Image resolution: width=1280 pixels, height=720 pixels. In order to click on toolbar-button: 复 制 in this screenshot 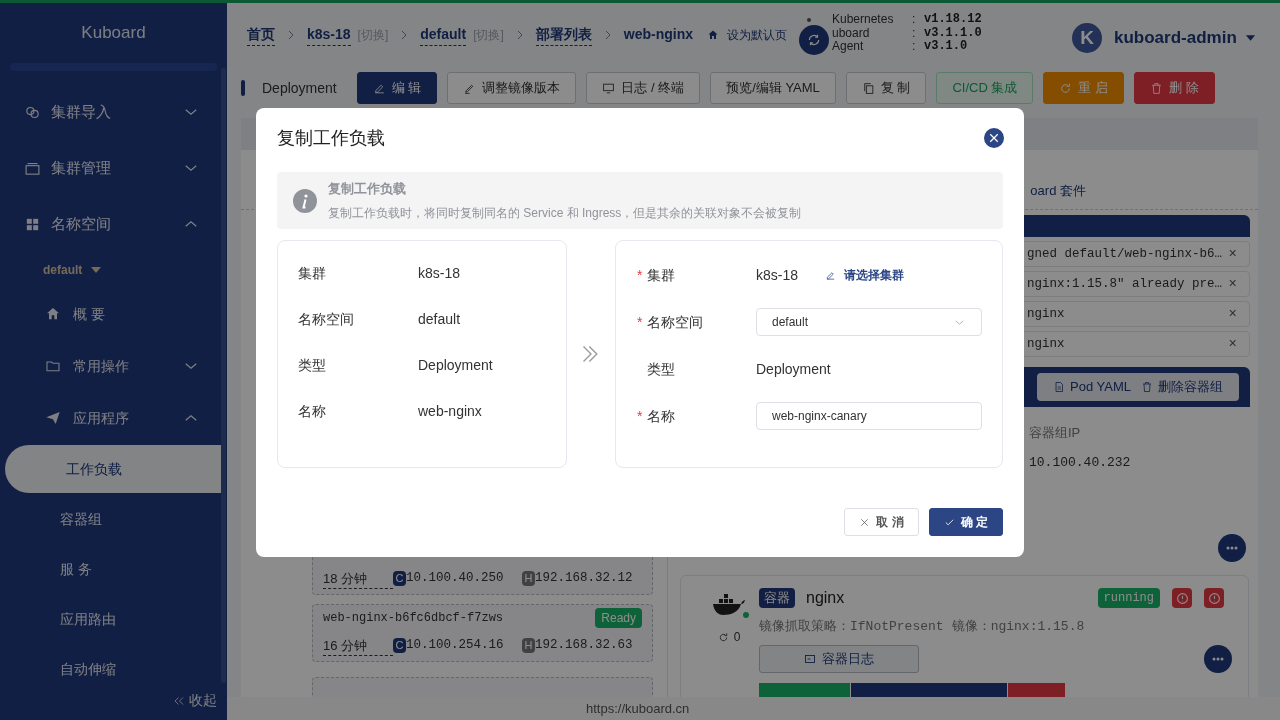, I will do `click(886, 88)`.